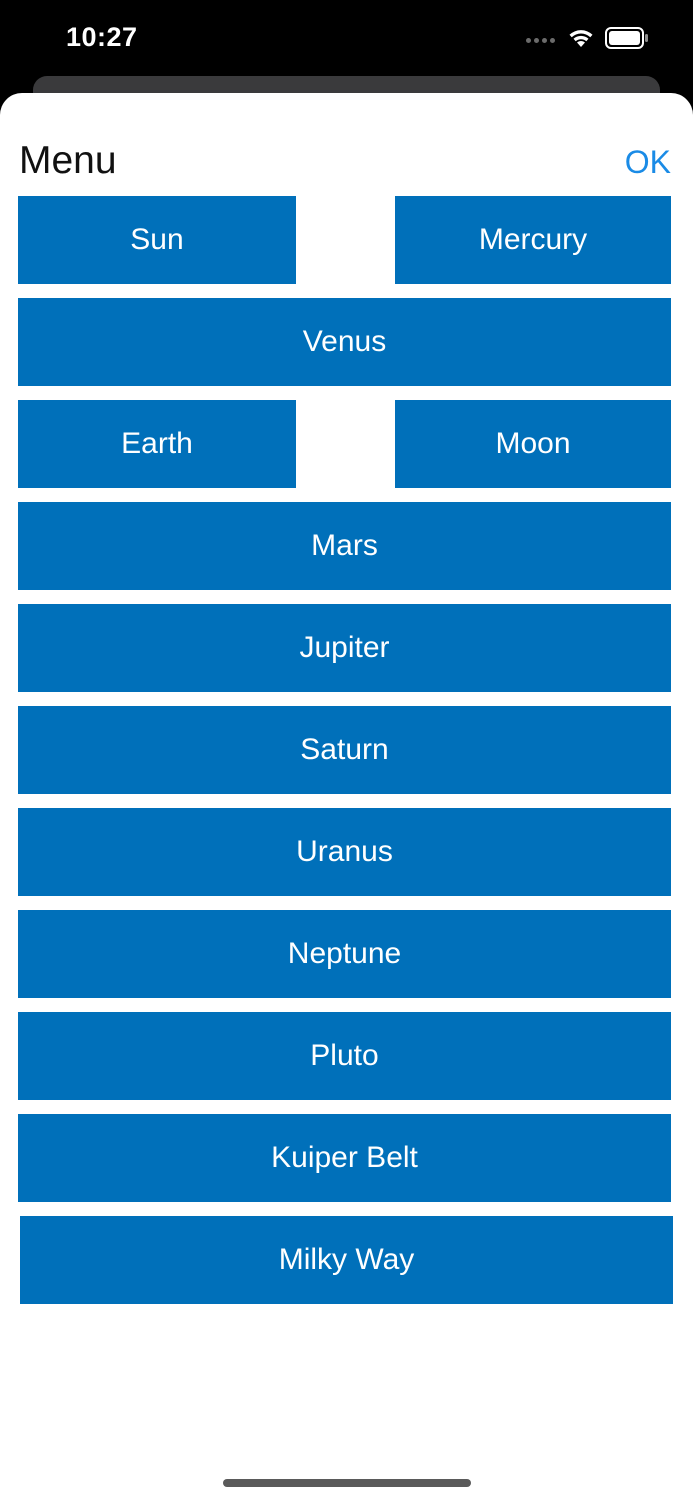 The height and width of the screenshot is (1500, 693). Describe the element at coordinates (68, 160) in the screenshot. I see `page-title: Menu` at that location.